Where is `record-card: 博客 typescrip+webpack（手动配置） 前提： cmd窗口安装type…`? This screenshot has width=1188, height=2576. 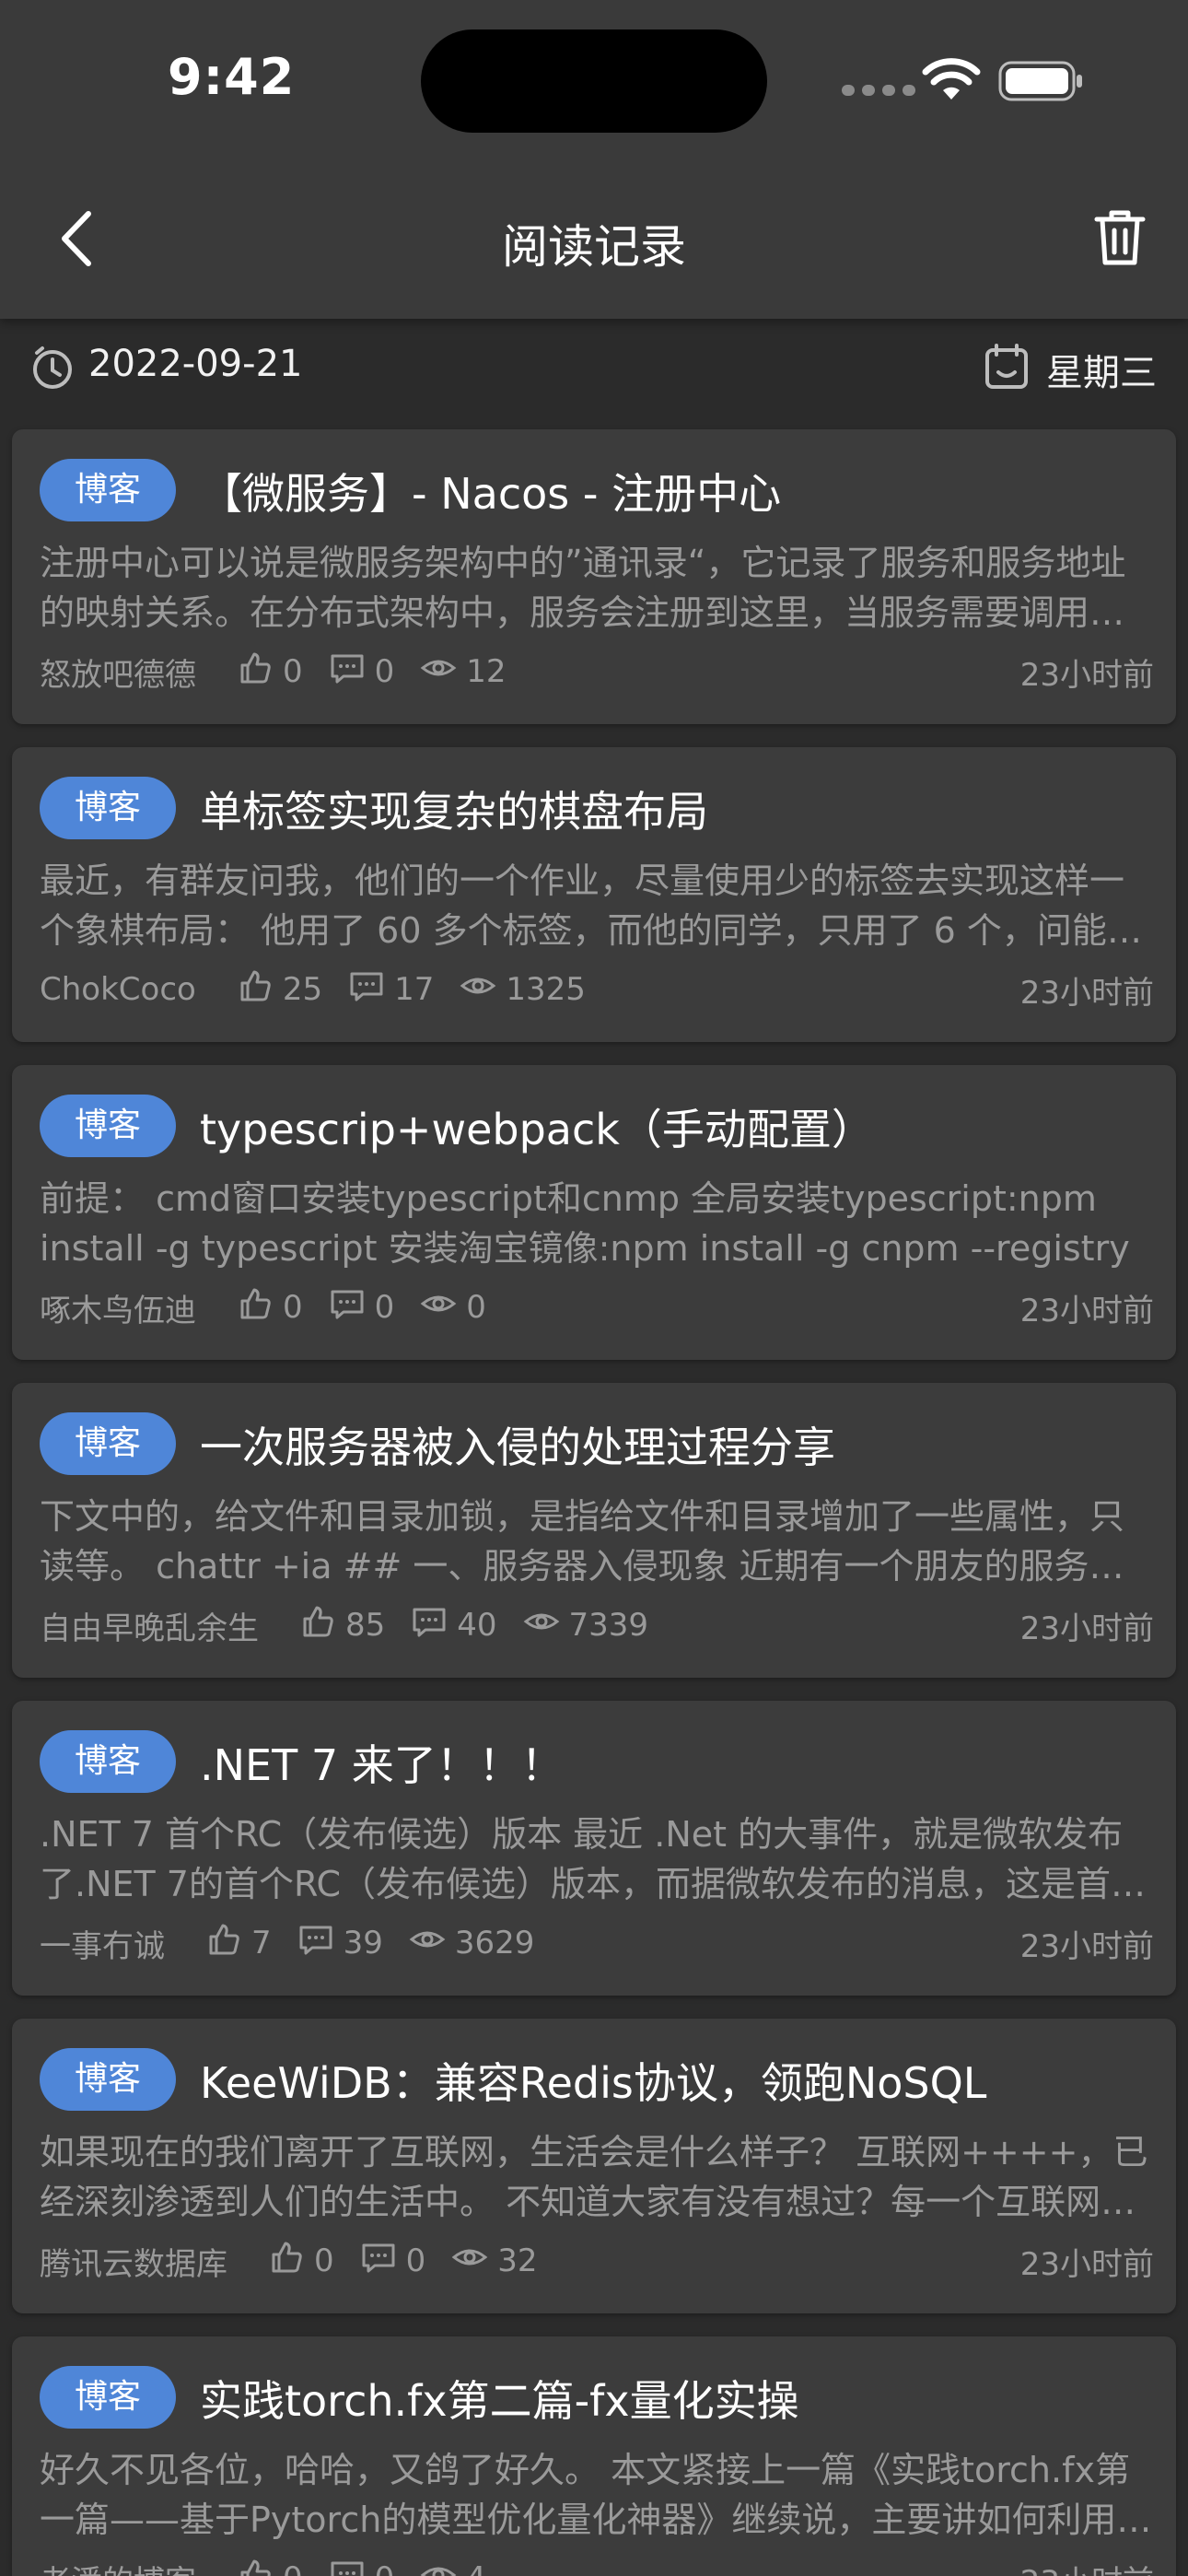
record-card: 博客 typescrip+webpack（手动配置） 前提： cmd窗口安装type… is located at coordinates (594, 1212).